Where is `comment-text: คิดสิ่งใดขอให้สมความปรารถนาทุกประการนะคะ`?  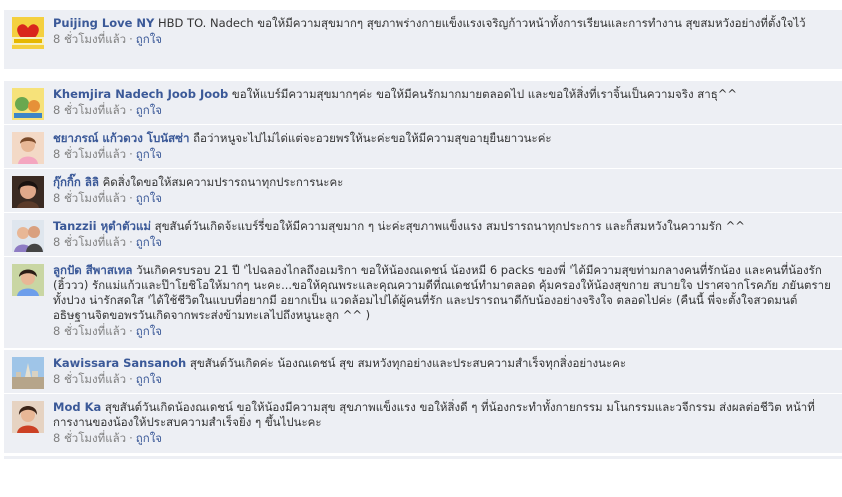 comment-text: คิดสิ่งใดขอให้สมความปรารถนาทุกประการนะคะ is located at coordinates (223, 182).